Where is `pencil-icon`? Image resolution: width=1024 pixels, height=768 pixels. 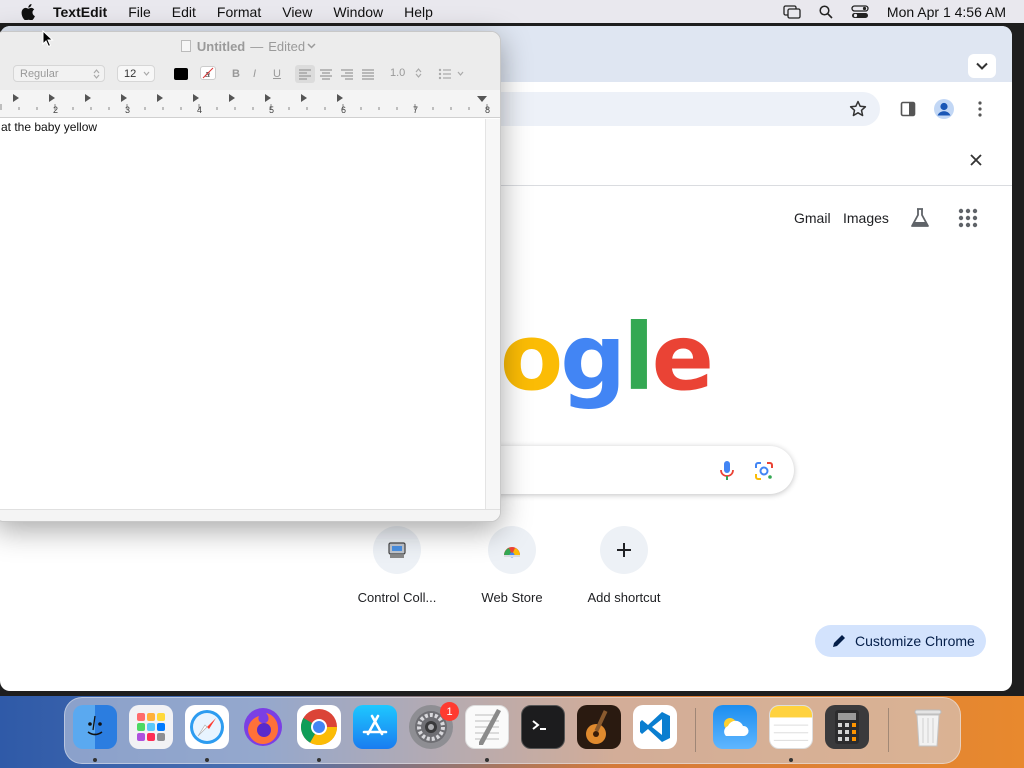
pencil-icon is located at coordinates (839, 641).